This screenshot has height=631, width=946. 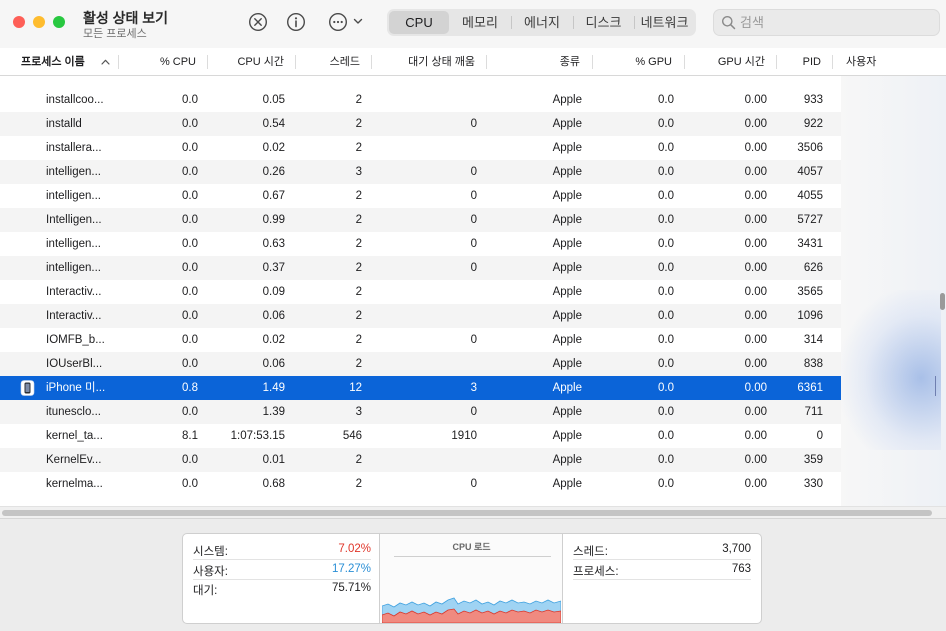 I want to click on search-field, so click(x=826, y=22).